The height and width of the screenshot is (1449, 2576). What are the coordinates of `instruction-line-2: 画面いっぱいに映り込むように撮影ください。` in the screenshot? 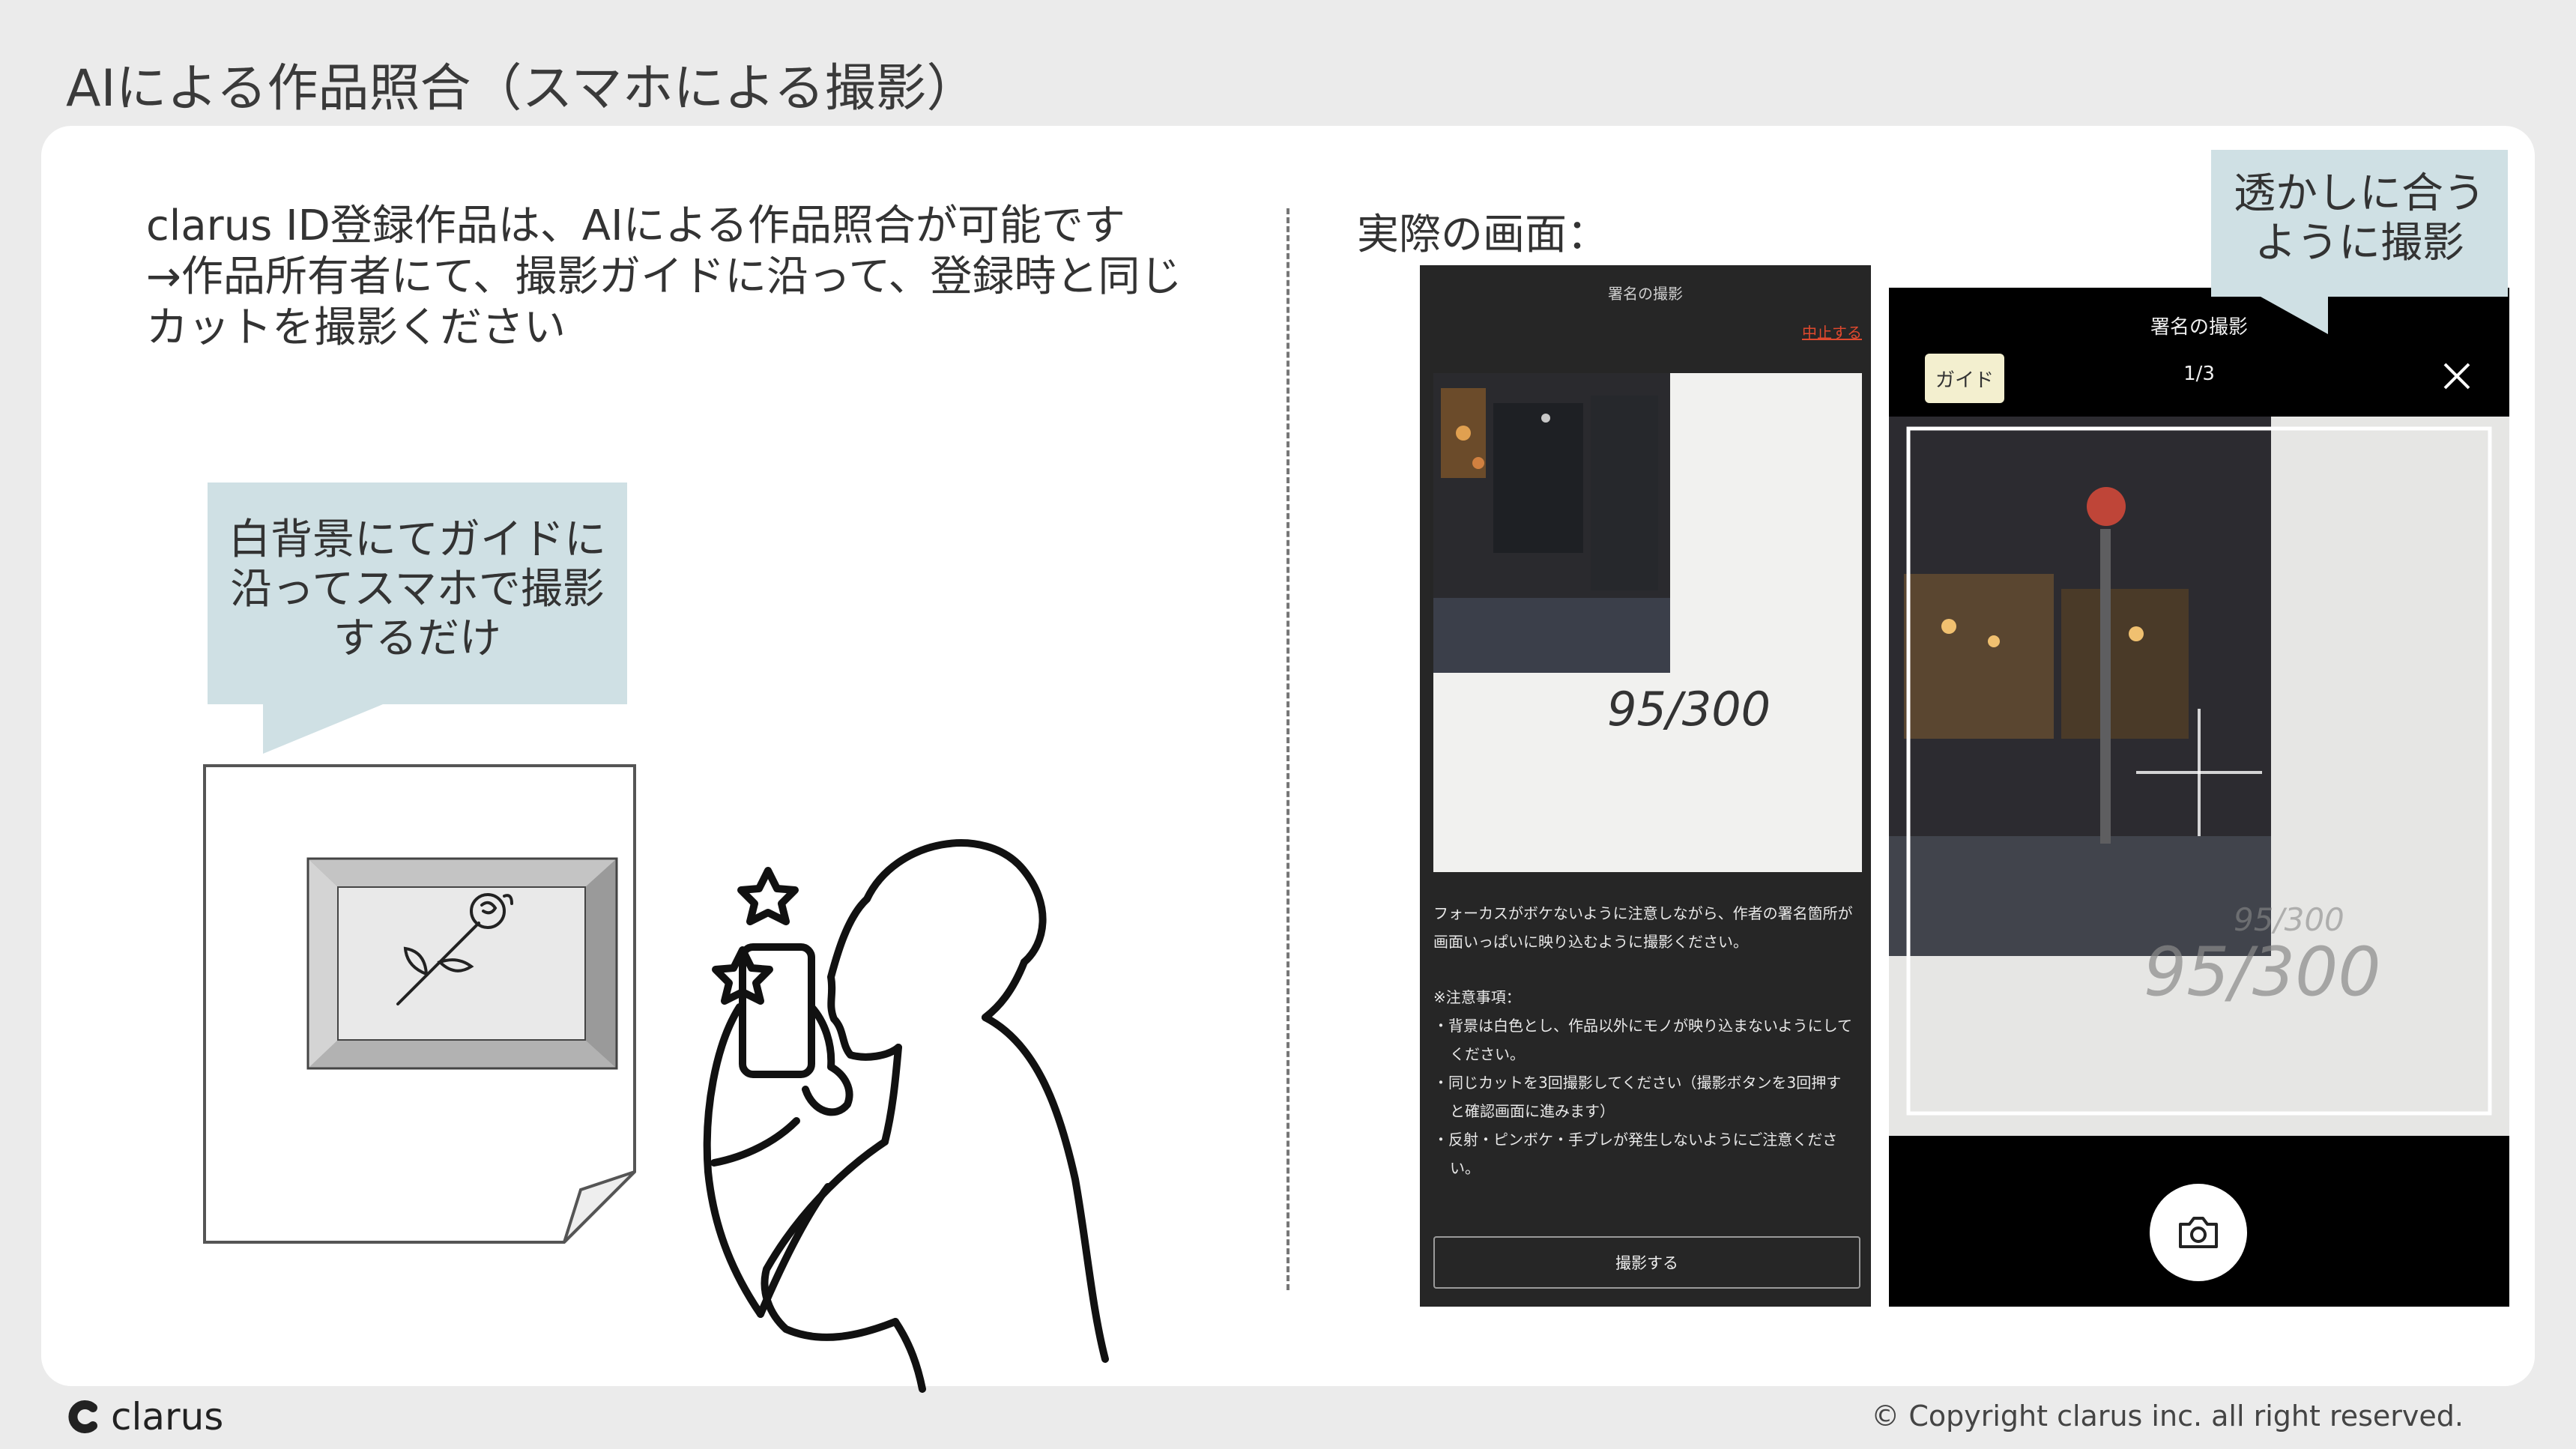 It's located at (1590, 942).